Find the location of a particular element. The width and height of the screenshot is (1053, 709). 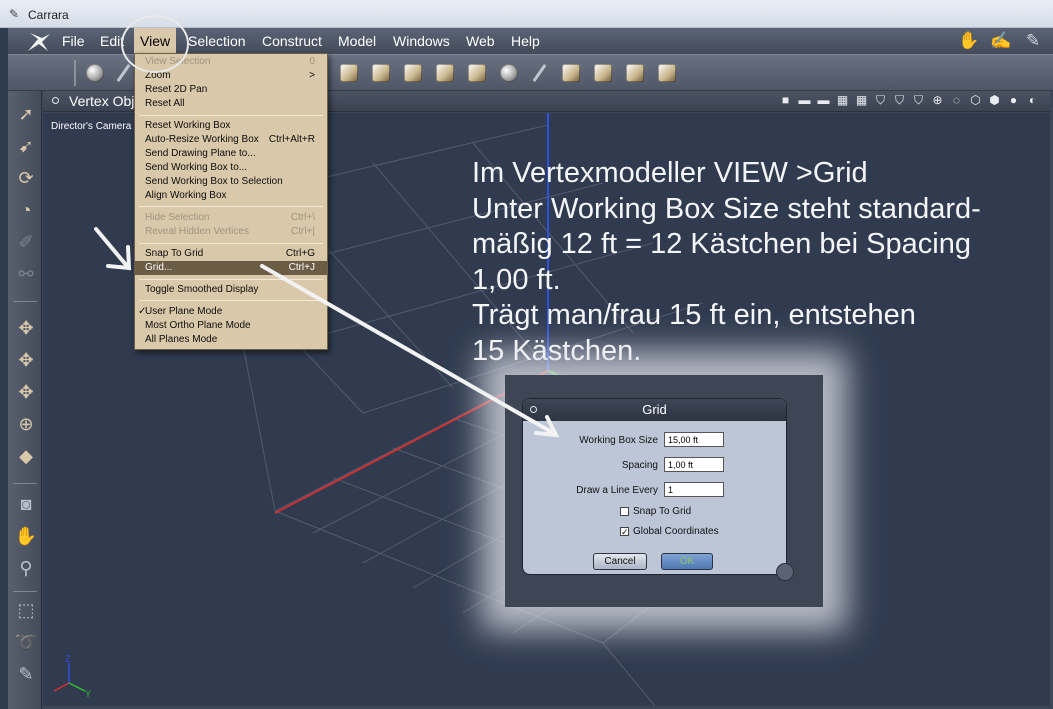

shield-b-icon: ⛉ is located at coordinates (899, 100).